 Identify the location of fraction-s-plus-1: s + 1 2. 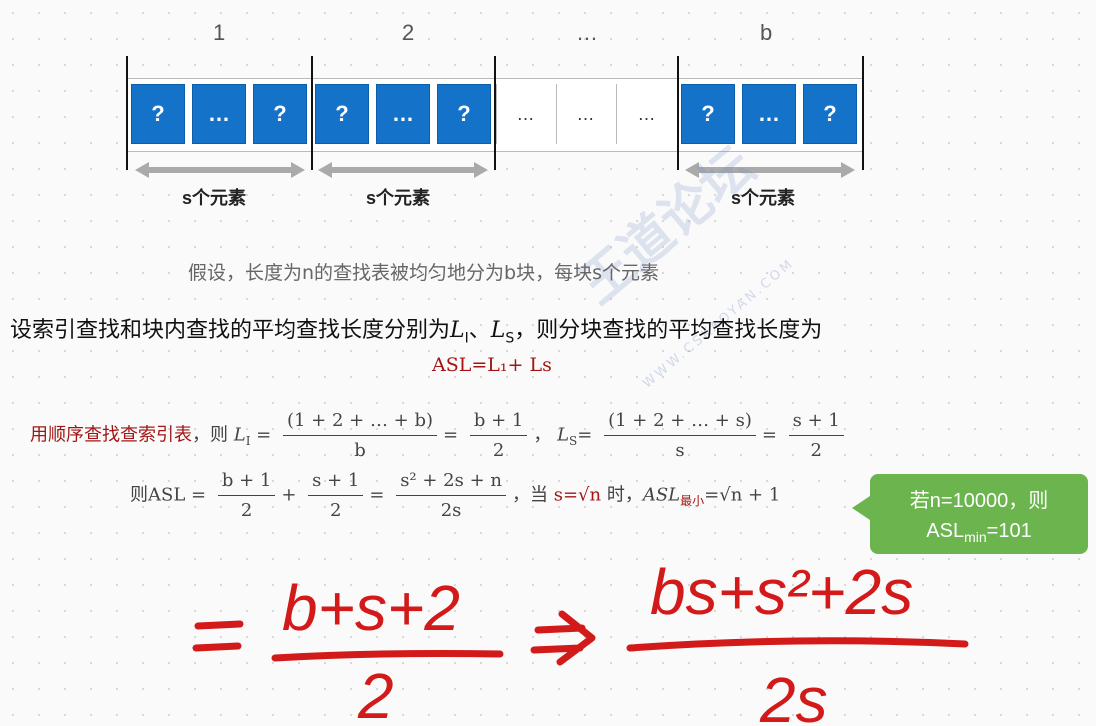
(816, 435).